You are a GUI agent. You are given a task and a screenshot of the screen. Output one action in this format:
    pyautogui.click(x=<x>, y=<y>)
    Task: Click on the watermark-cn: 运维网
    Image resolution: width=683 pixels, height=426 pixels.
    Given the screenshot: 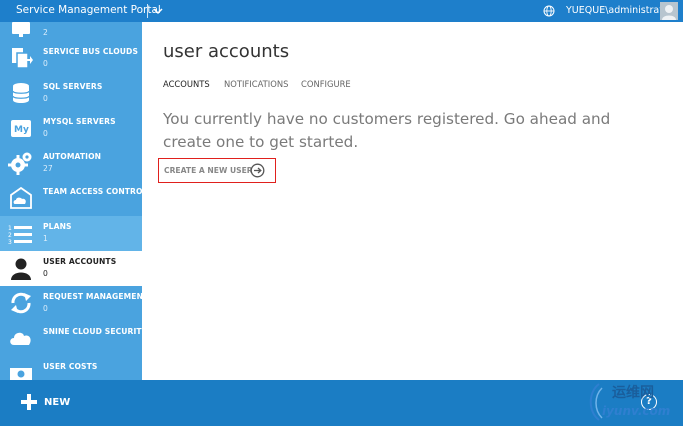 What is the action you would take?
    pyautogui.click(x=633, y=393)
    